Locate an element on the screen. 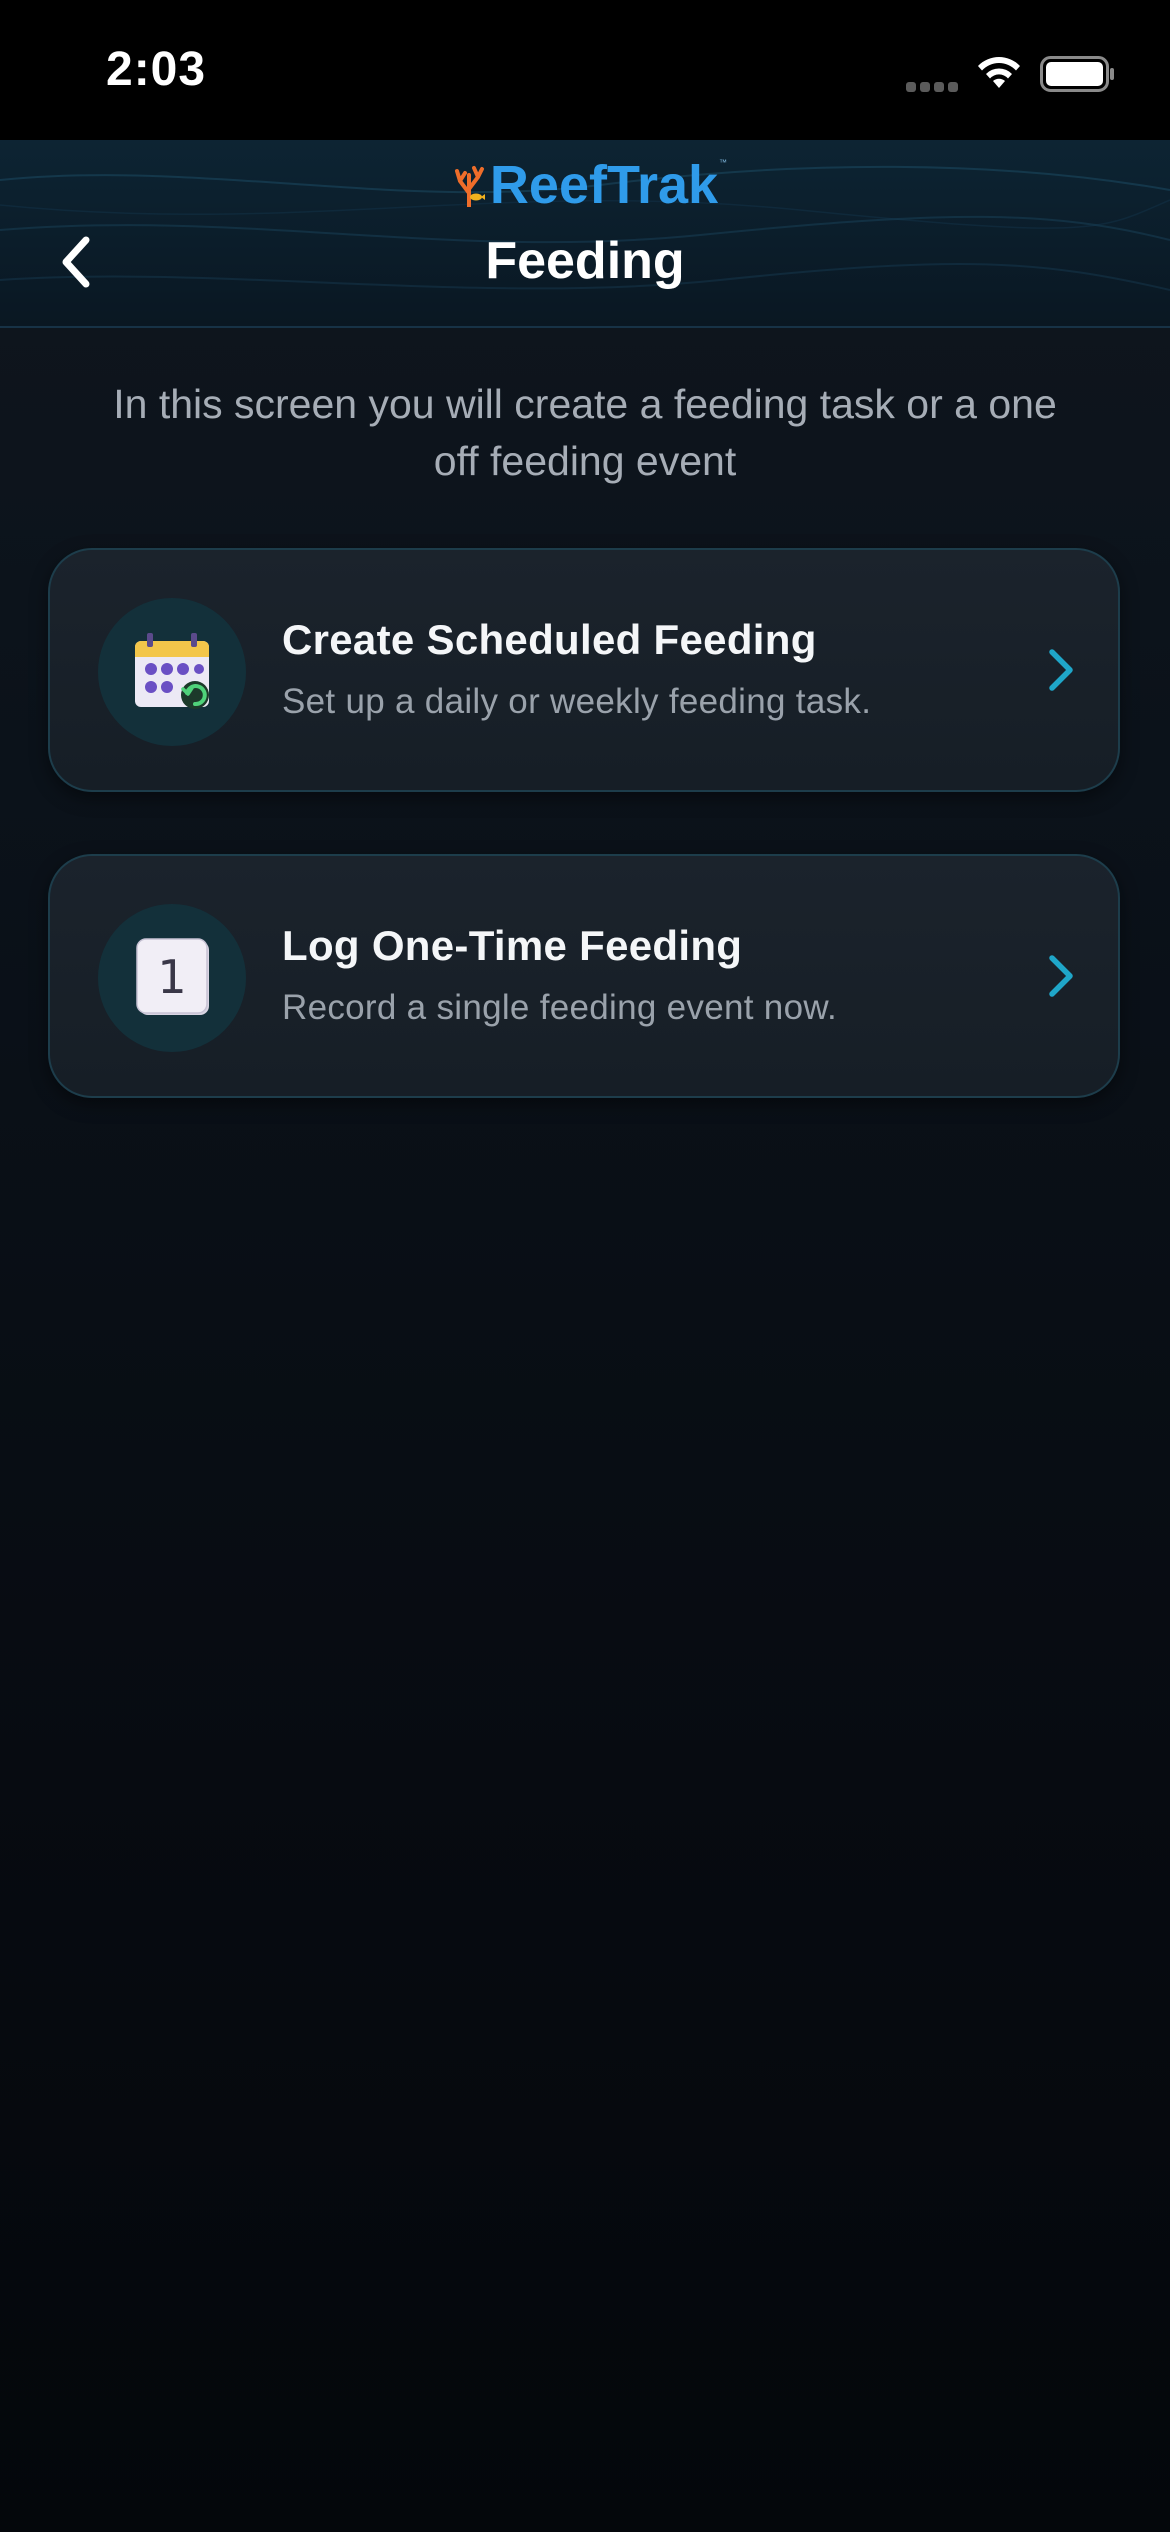 This screenshot has height=2532, width=1170. logo-text: ReefTrak is located at coordinates (604, 185).